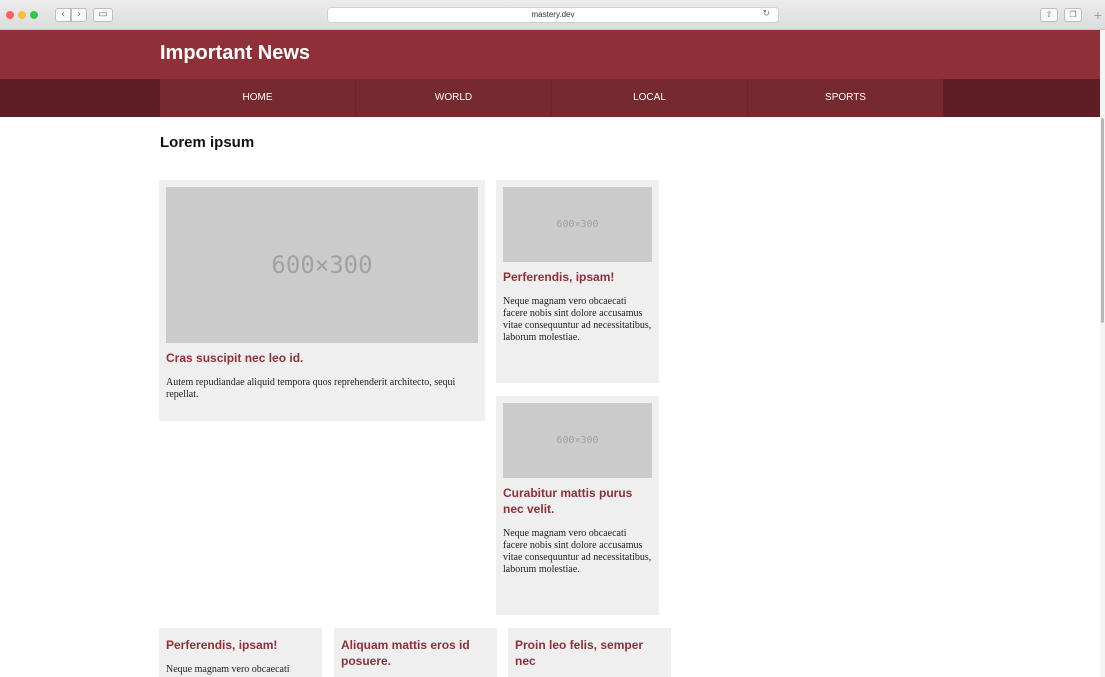  I want to click on article-title: Cras suscipit nec leo id., so click(322, 358).